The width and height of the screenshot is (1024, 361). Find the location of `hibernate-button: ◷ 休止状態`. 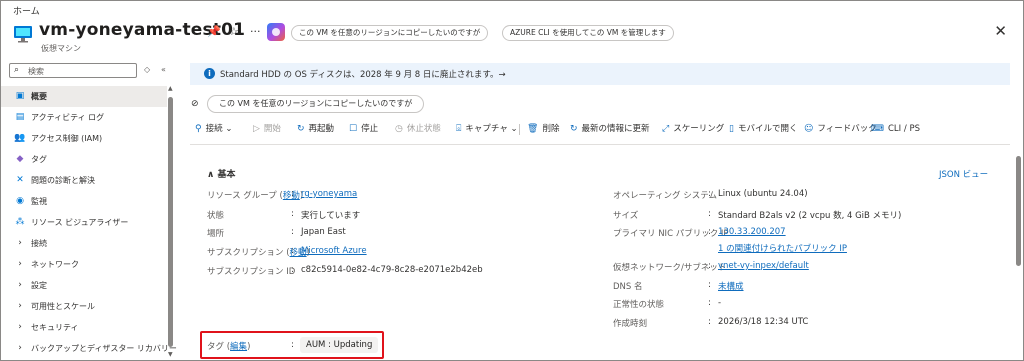

hibernate-button: ◷ 休止状態 is located at coordinates (418, 129).